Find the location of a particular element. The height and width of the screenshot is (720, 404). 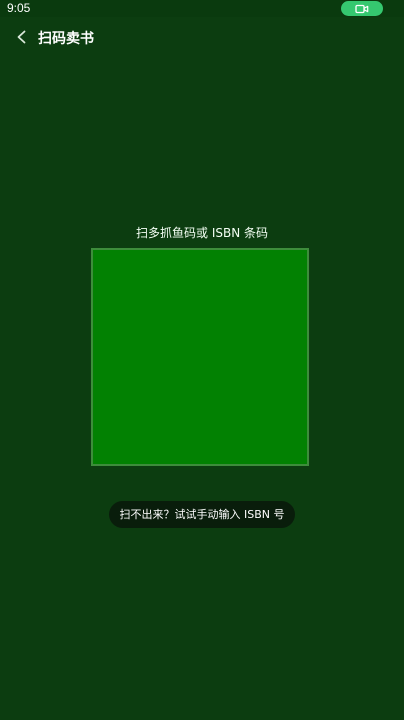

video-camera-icon is located at coordinates (362, 9).